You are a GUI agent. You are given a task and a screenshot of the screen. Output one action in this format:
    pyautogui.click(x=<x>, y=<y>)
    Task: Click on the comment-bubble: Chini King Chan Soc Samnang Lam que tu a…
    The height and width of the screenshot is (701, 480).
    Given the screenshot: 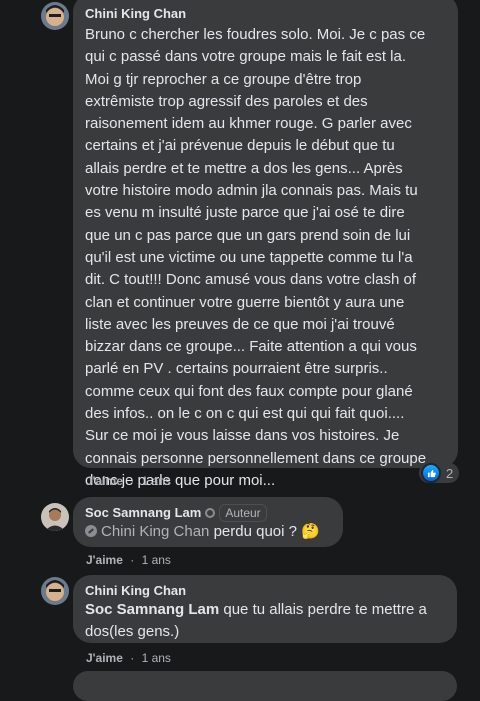 What is the action you would take?
    pyautogui.click(x=265, y=609)
    